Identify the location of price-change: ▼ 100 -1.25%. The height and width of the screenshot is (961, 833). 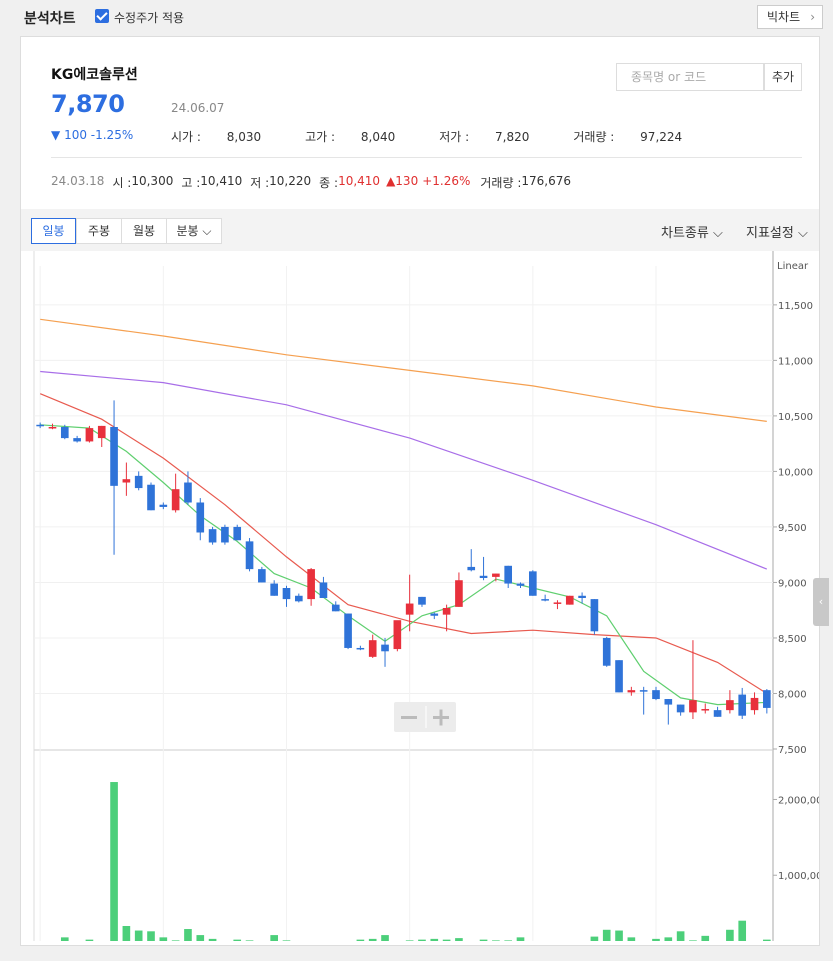
(92, 135).